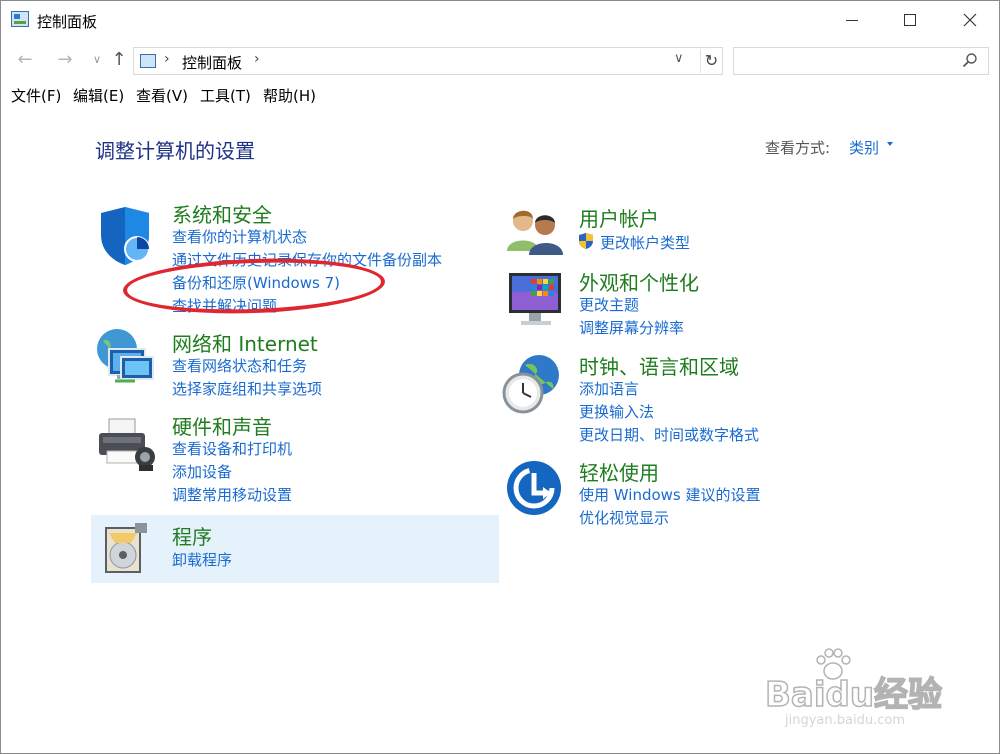 The width and height of the screenshot is (1000, 754). What do you see at coordinates (202, 559) in the screenshot?
I see `link-uninstall-program: 卸载程序` at bounding box center [202, 559].